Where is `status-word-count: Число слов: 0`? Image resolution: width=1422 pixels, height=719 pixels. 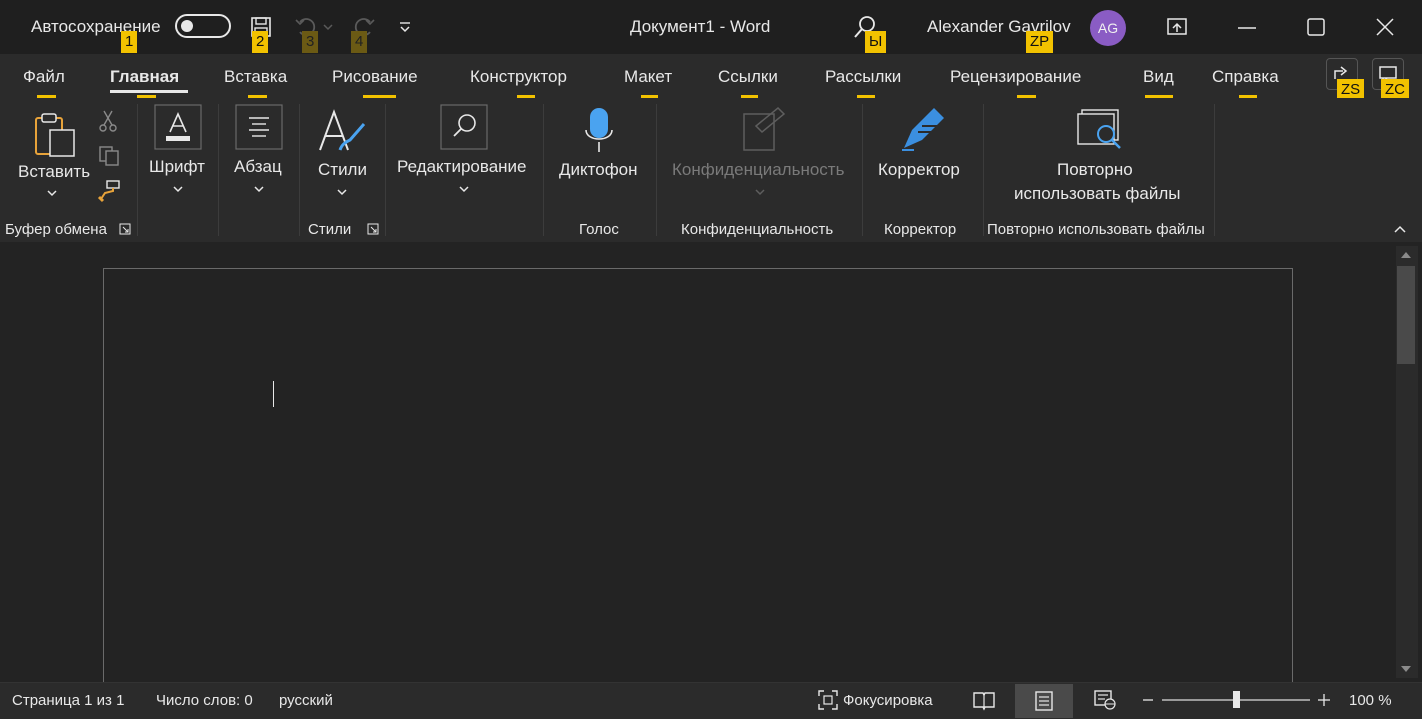 status-word-count: Число слов: 0 is located at coordinates (204, 700).